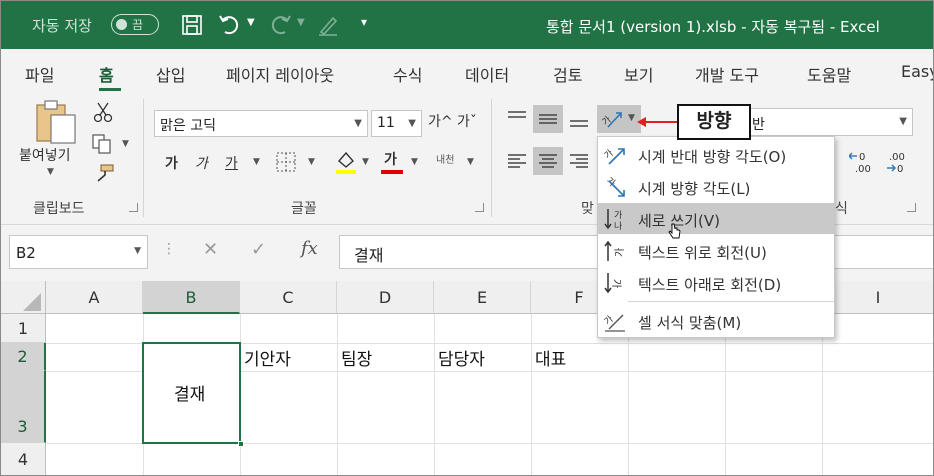  What do you see at coordinates (230, 25) in the screenshot?
I see `undo-icon` at bounding box center [230, 25].